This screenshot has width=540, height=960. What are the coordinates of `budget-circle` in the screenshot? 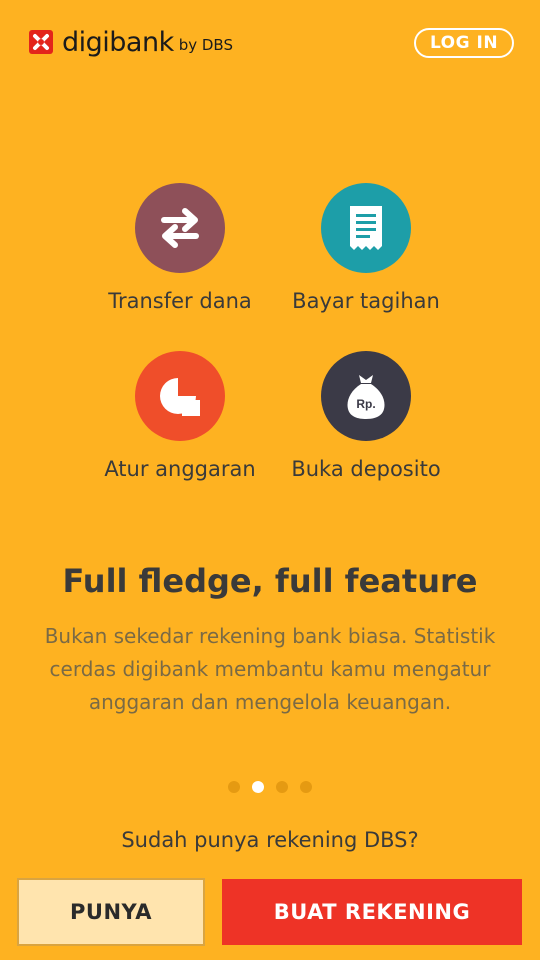 It's located at (180, 396).